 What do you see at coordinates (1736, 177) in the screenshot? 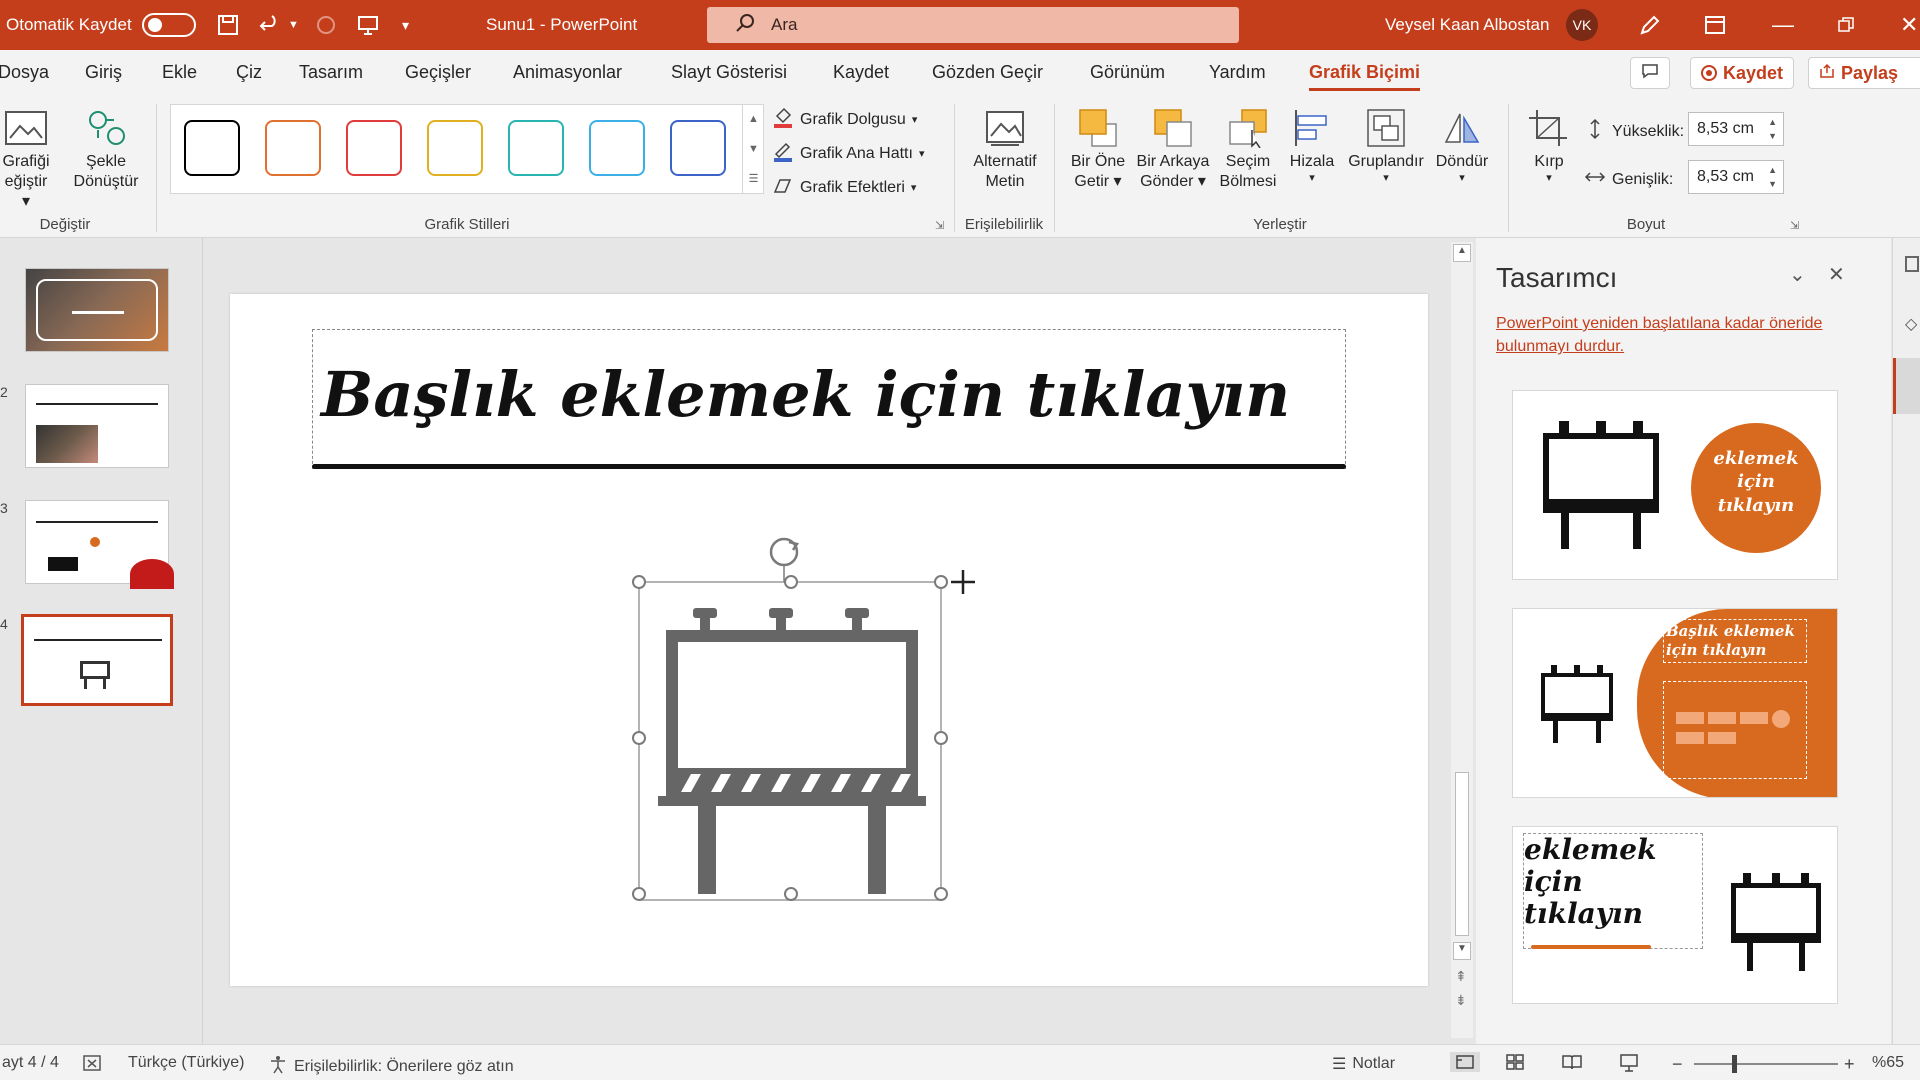
I see `width-input: 8,53 cm ▲ ▼` at bounding box center [1736, 177].